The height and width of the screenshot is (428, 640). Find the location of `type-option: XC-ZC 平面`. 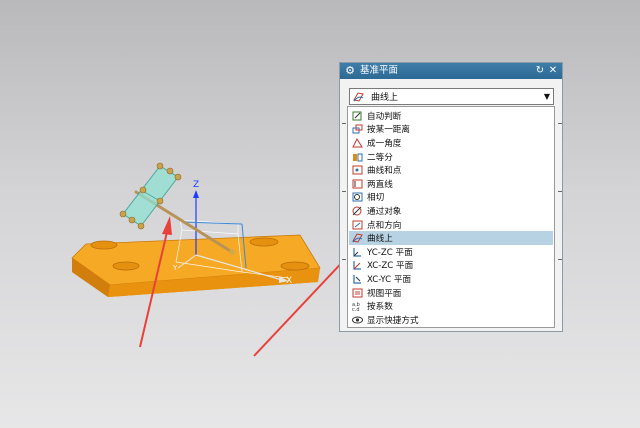

type-option: XC-ZC 平面 is located at coordinates (451, 266).